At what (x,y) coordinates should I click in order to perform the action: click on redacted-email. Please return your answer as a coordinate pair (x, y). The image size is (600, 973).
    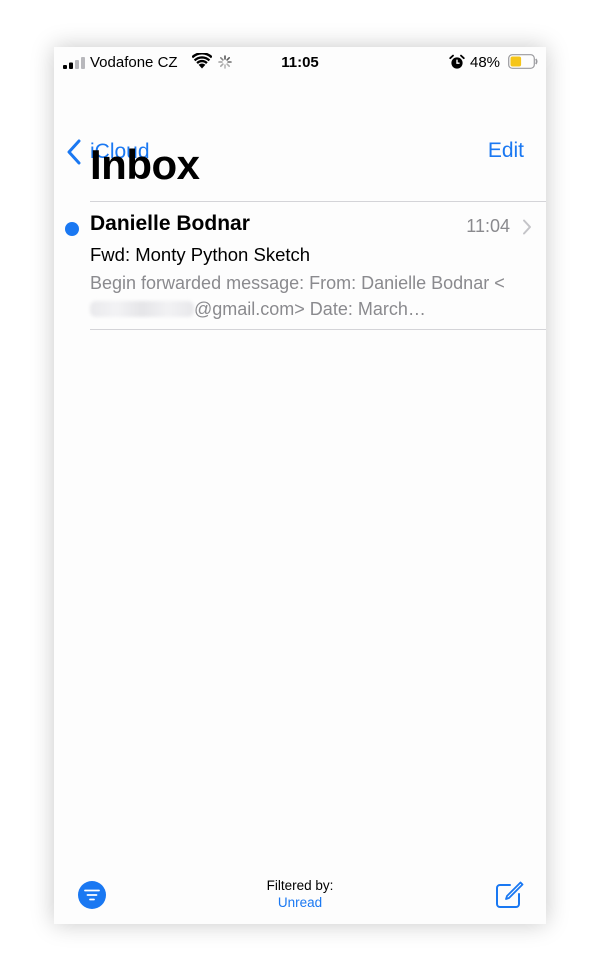
    Looking at the image, I should click on (142, 309).